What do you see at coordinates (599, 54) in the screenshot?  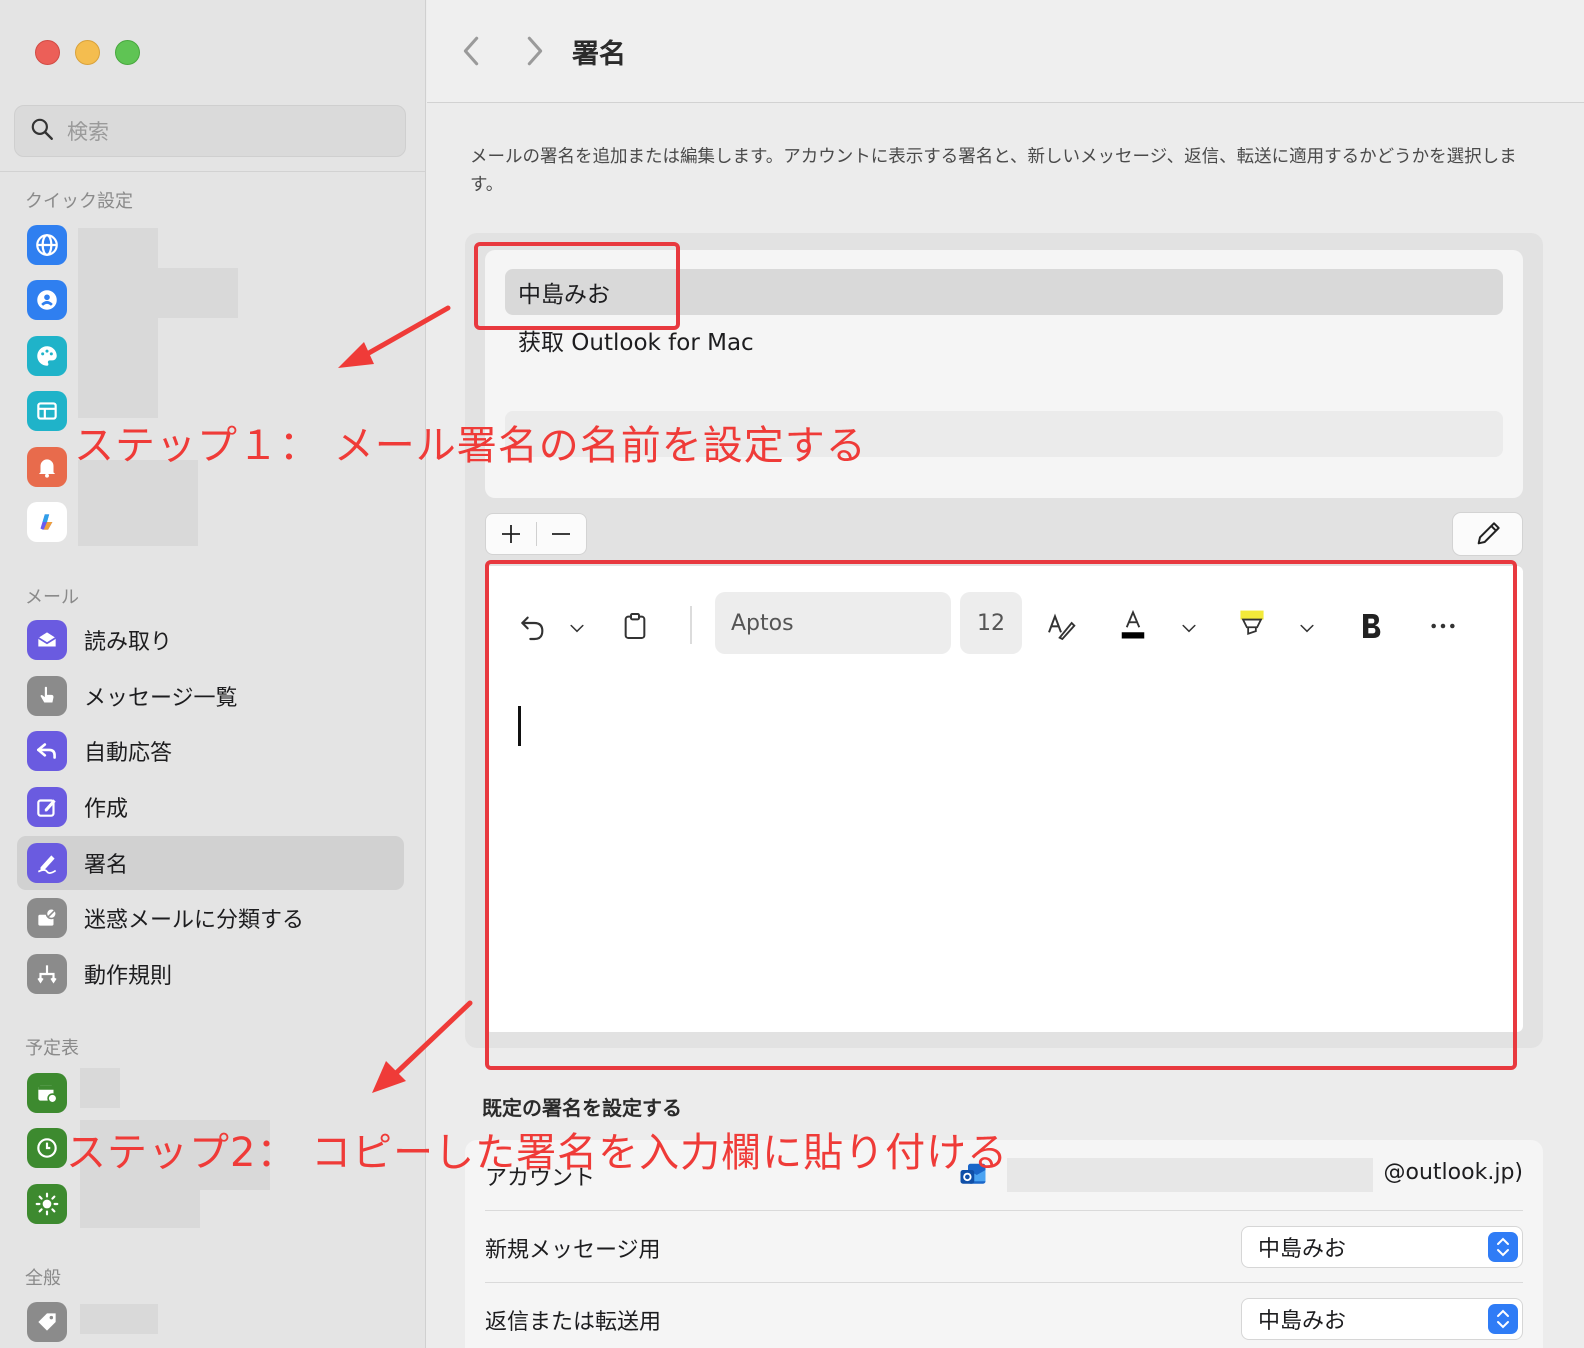 I see `page-title: 署名` at bounding box center [599, 54].